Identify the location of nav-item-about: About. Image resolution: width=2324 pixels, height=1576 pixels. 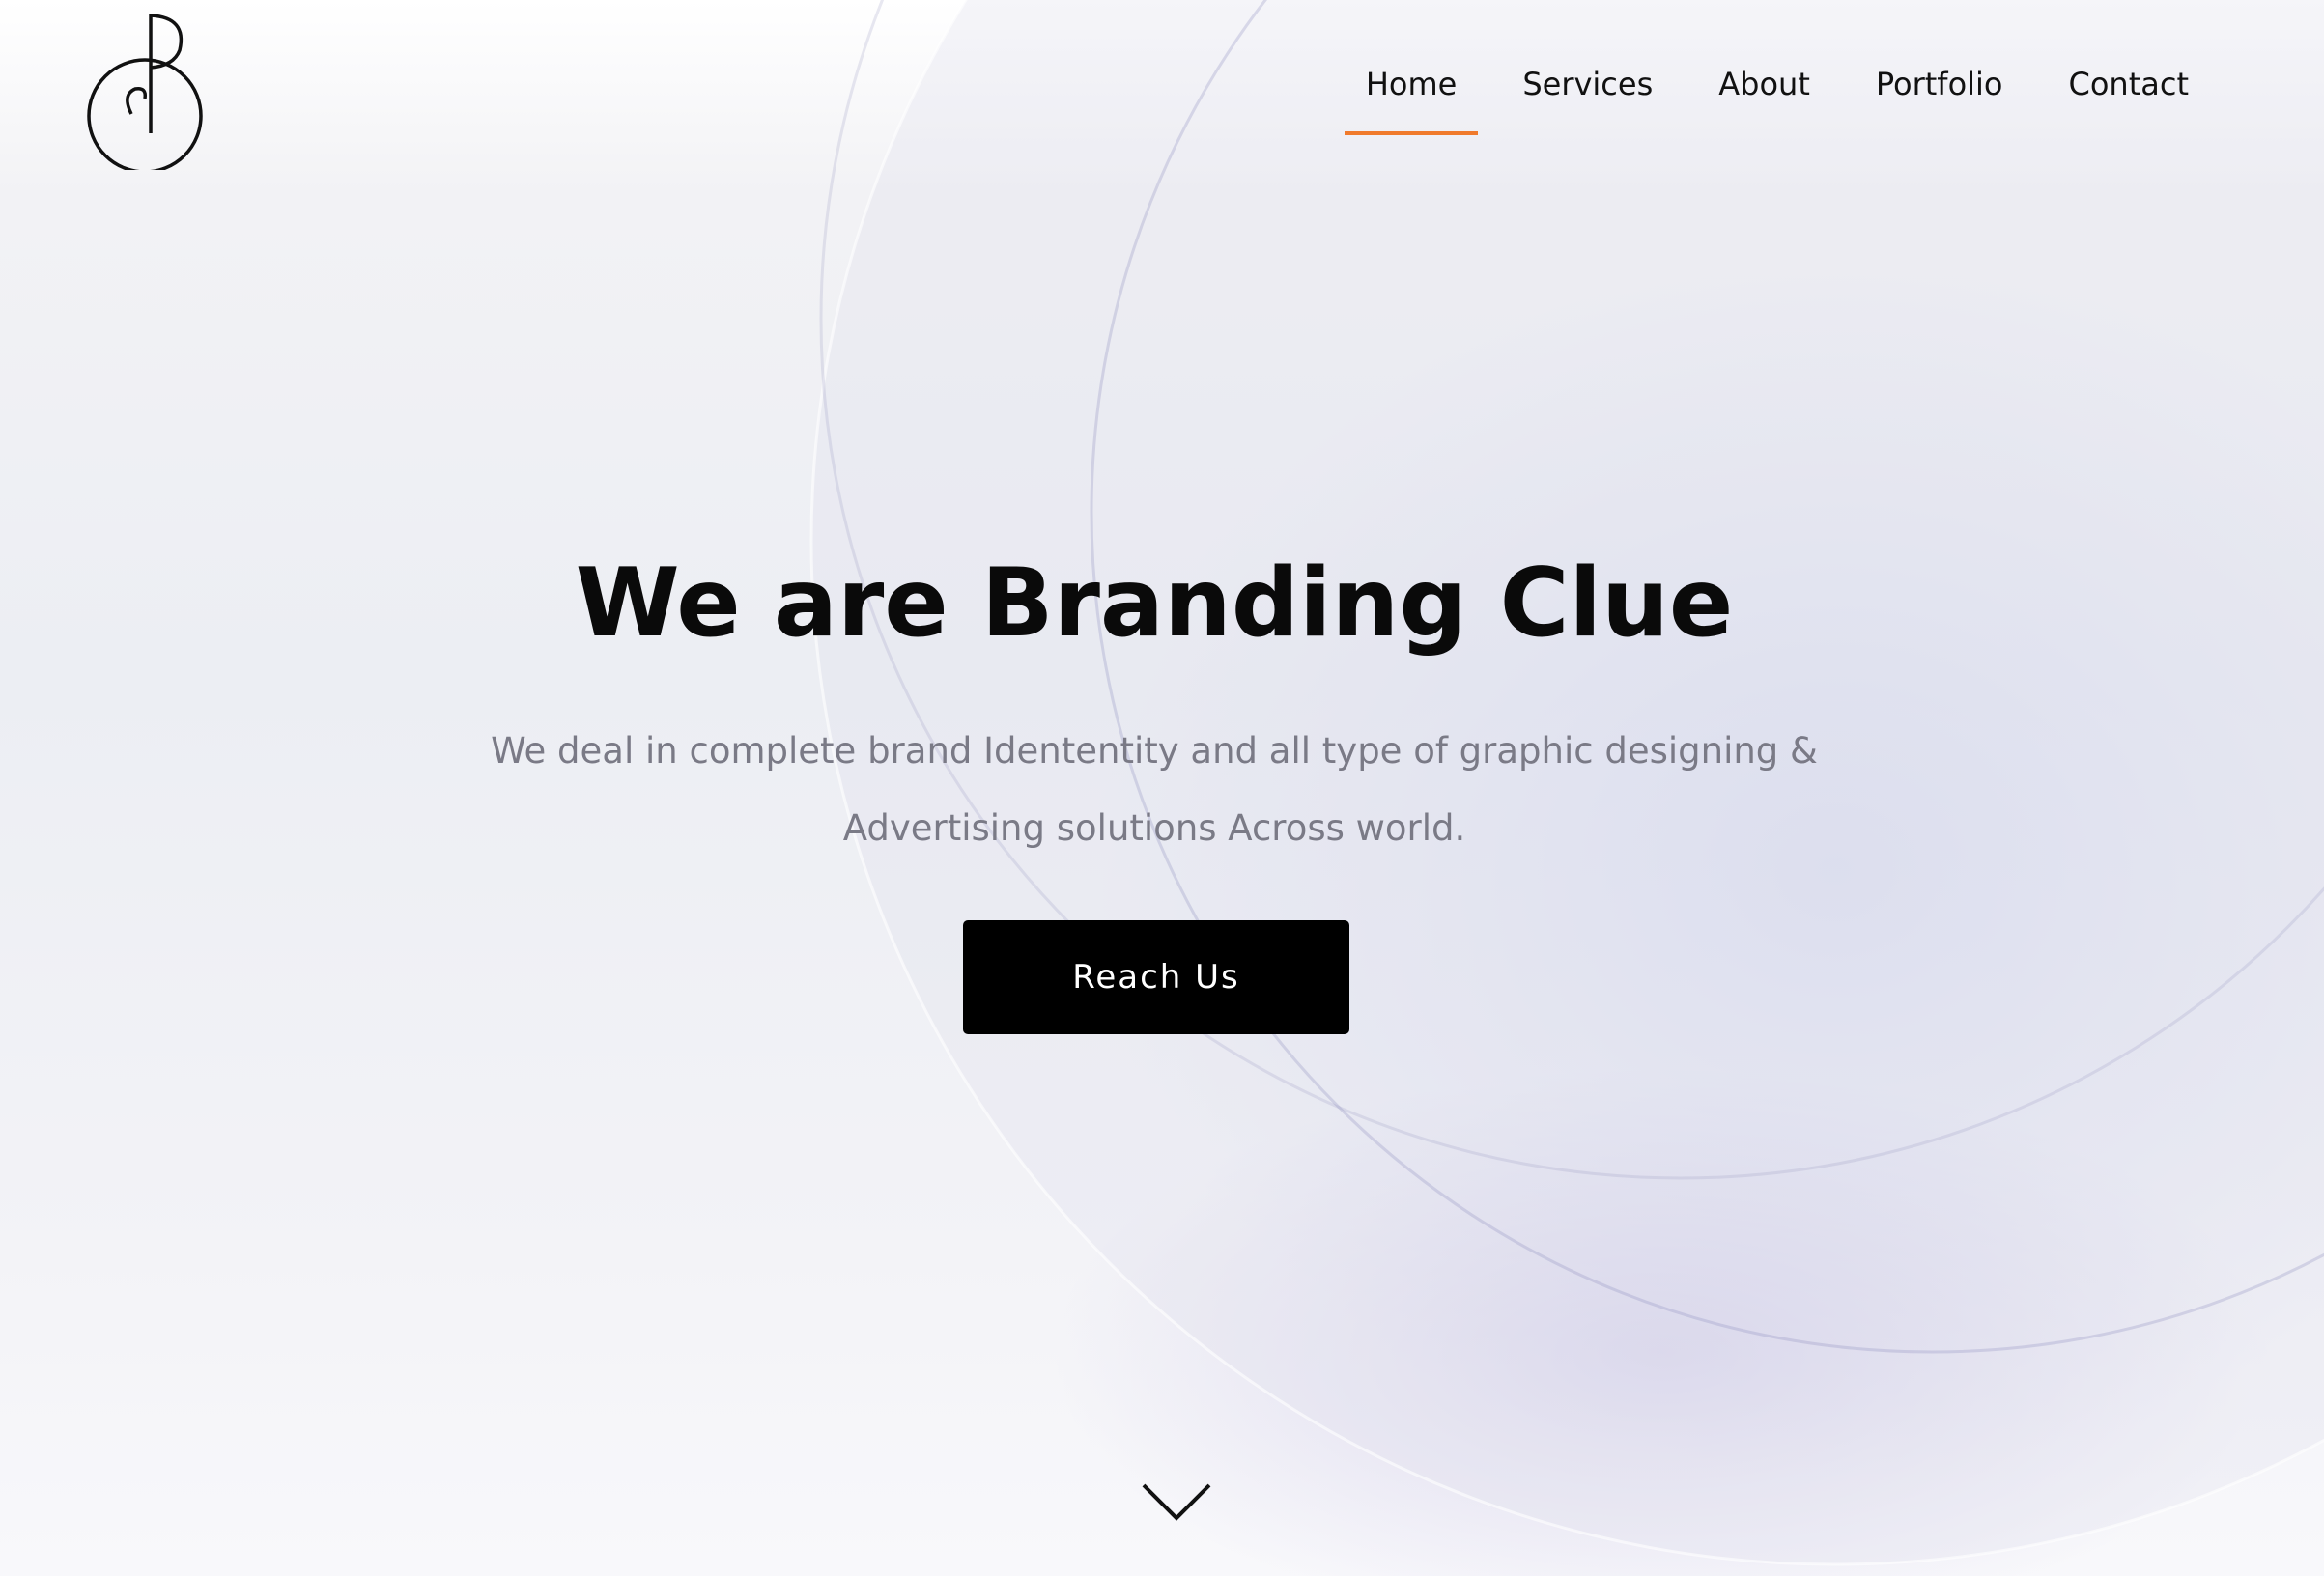
(1764, 100).